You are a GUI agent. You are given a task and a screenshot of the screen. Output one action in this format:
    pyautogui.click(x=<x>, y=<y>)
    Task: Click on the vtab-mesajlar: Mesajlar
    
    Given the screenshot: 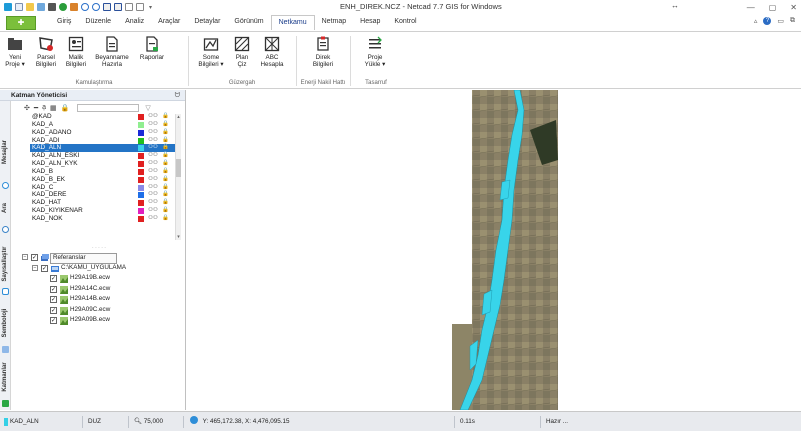 What is the action you would take?
    pyautogui.click(x=5, y=154)
    